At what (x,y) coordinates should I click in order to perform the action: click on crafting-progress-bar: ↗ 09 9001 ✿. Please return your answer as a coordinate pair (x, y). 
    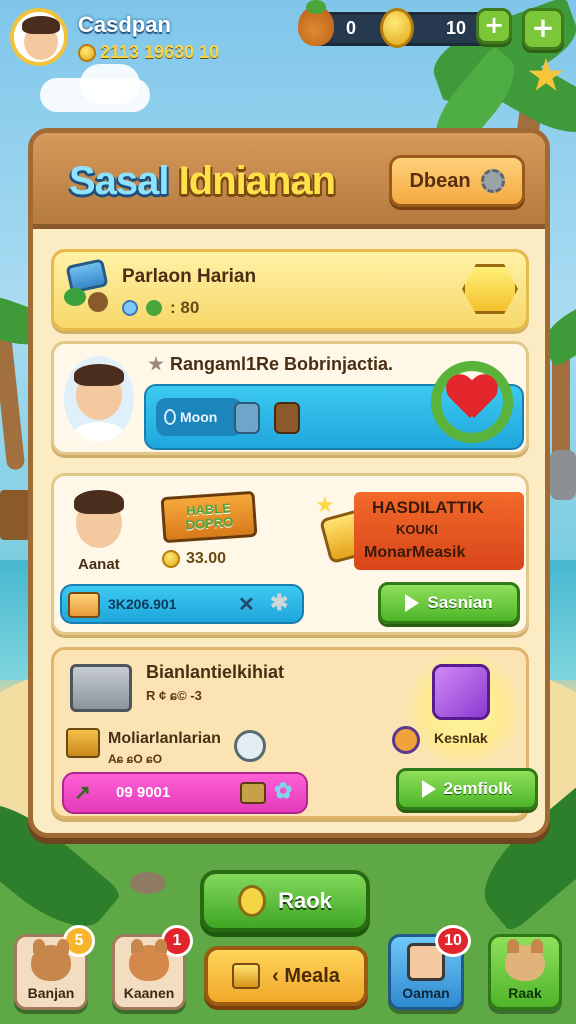
    Looking at the image, I should click on (185, 793).